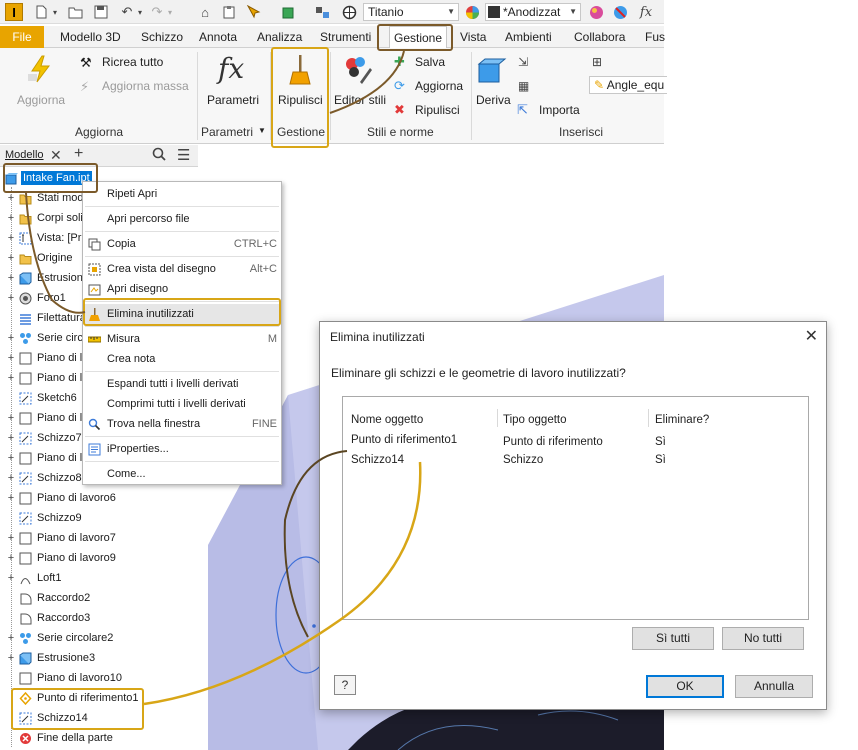 The width and height of the screenshot is (858, 750). Describe the element at coordinates (25, 218) in the screenshot. I see `folder-icon` at that location.